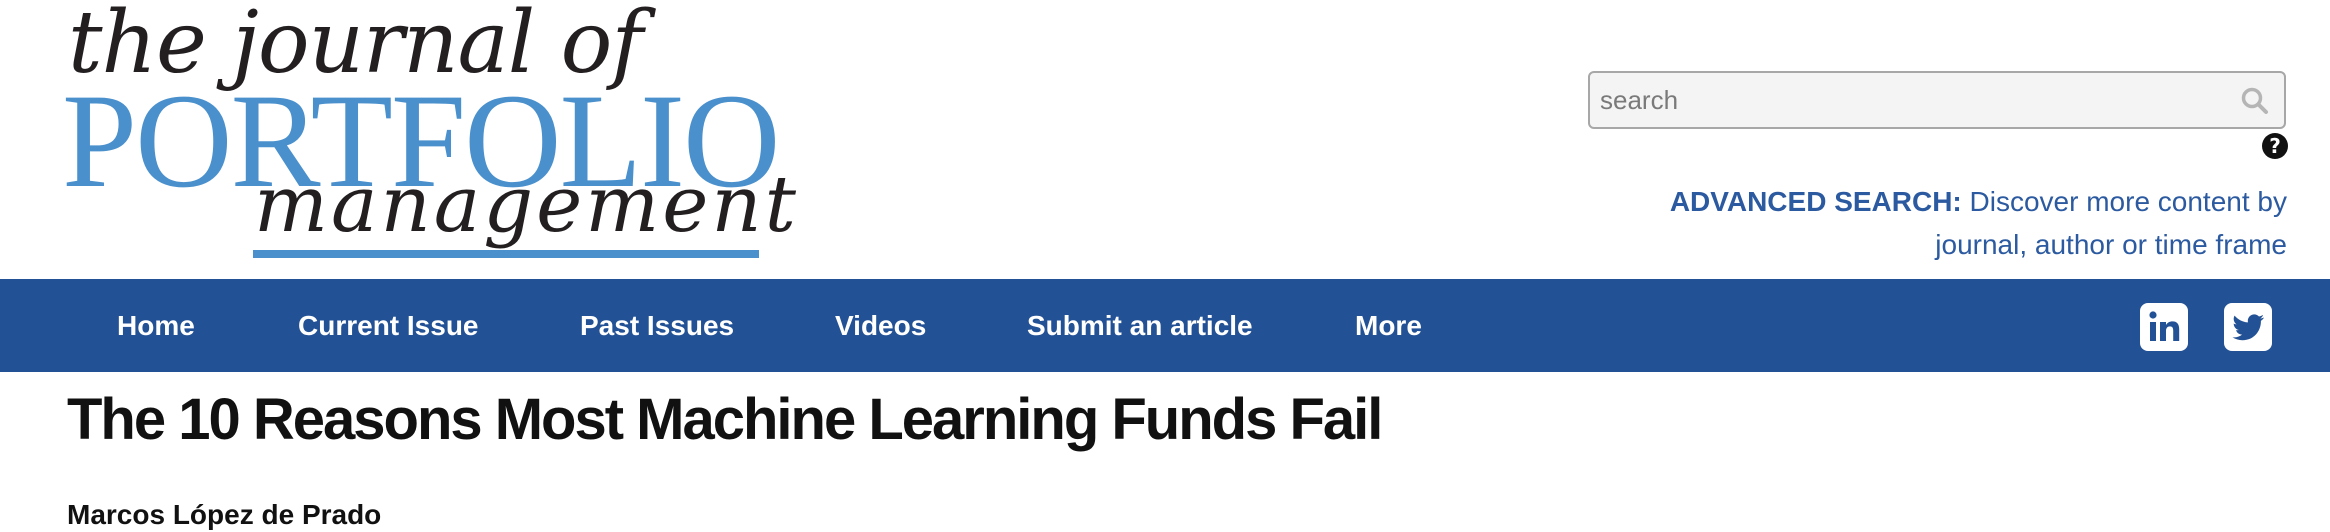  I want to click on logo-underline, so click(506, 254).